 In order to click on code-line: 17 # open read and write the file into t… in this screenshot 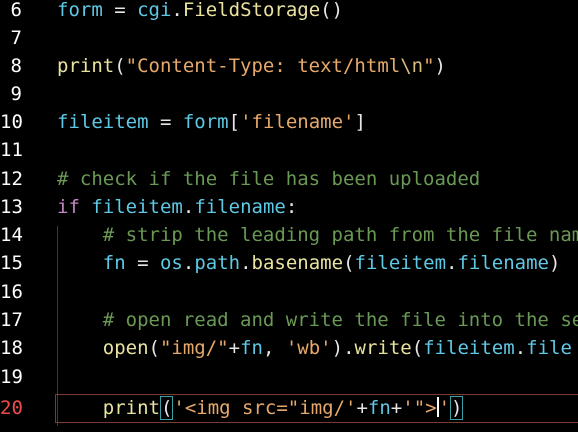, I will do `click(289, 320)`.